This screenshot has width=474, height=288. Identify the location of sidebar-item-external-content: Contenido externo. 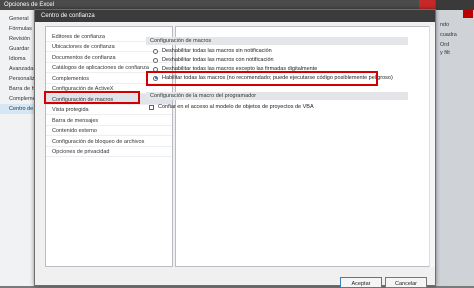
(109, 131).